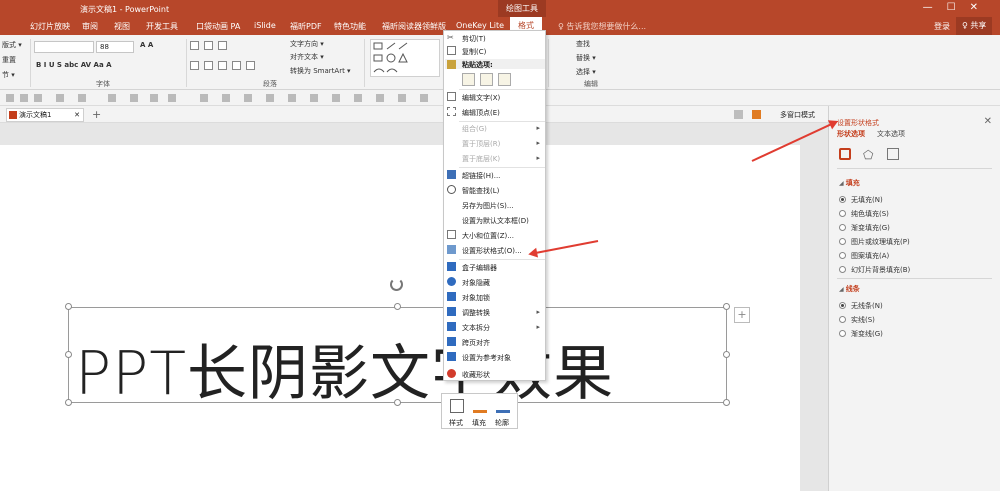  I want to click on window-controls: —☐✕, so click(957, 7).